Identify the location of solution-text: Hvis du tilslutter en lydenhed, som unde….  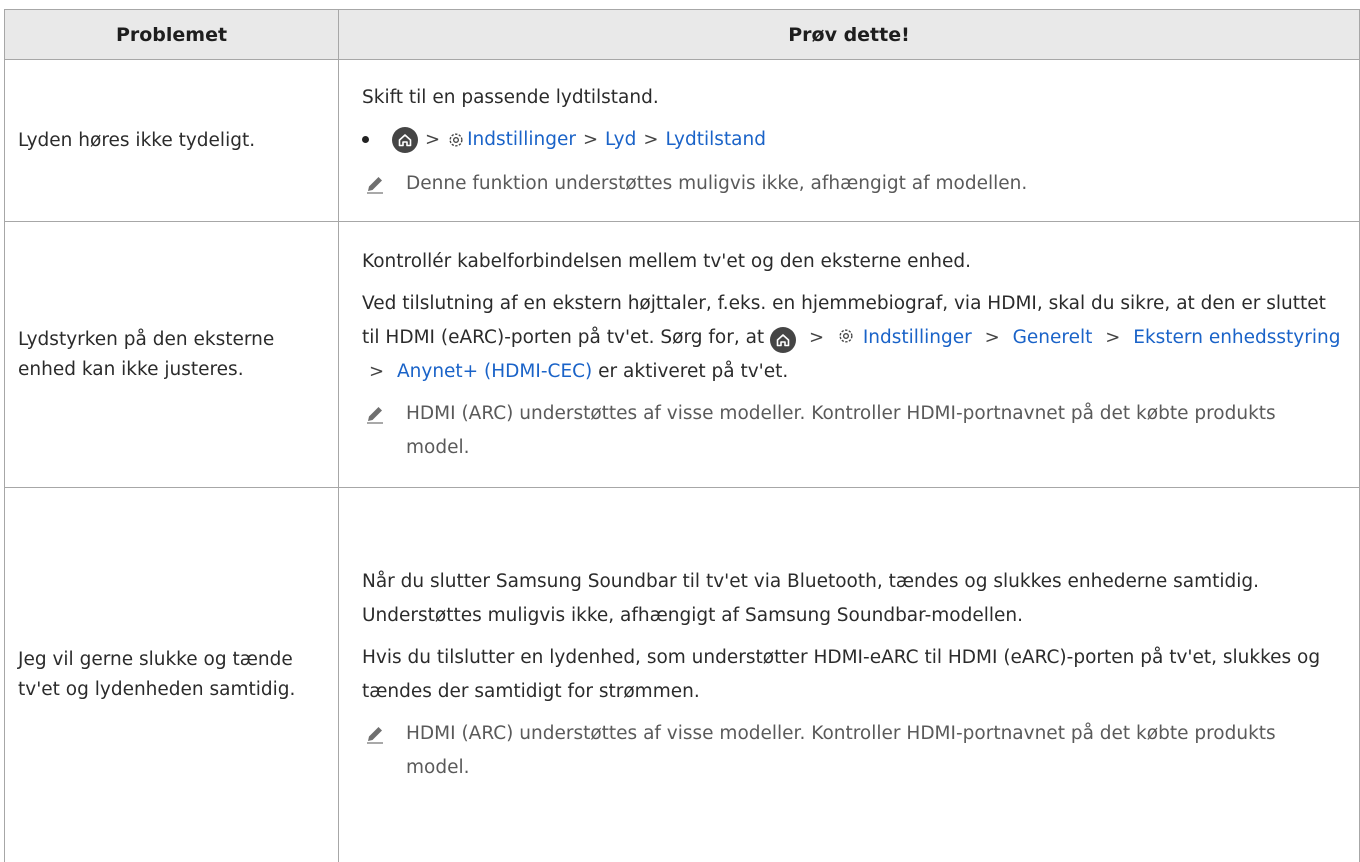
(841, 674).